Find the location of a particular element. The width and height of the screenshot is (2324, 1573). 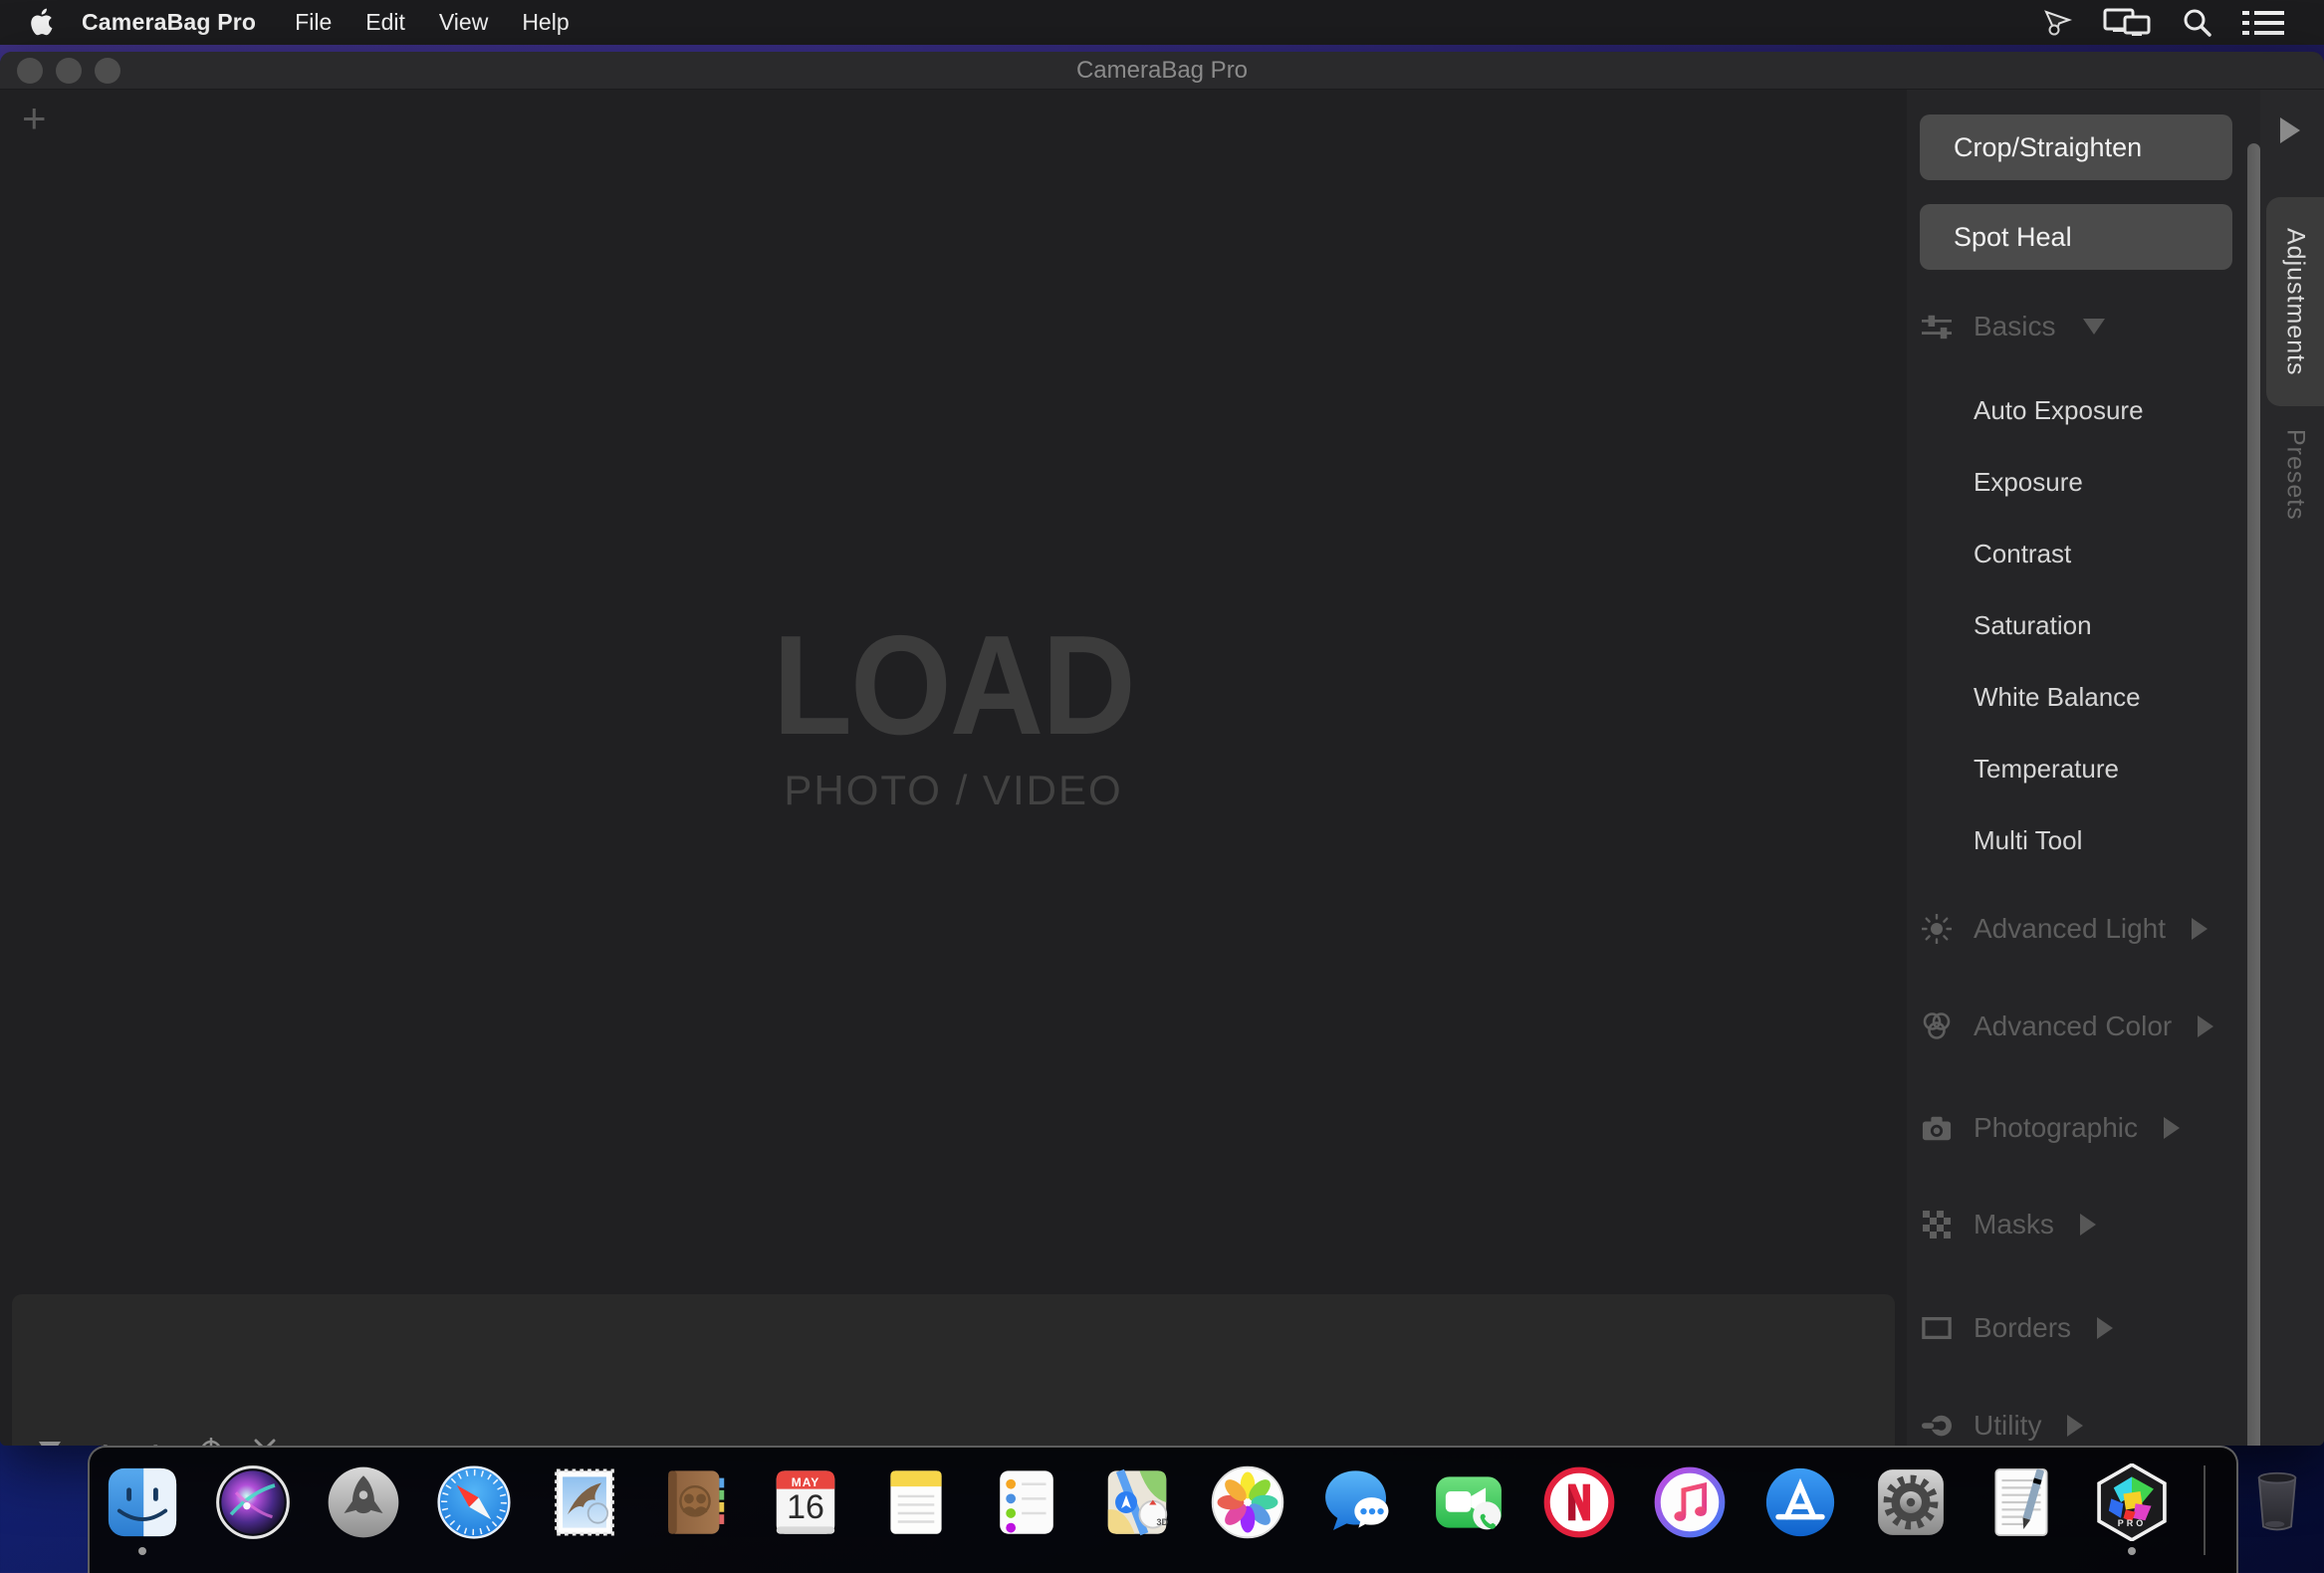

tab-adjustments: Adjustments is located at coordinates (2295, 301).